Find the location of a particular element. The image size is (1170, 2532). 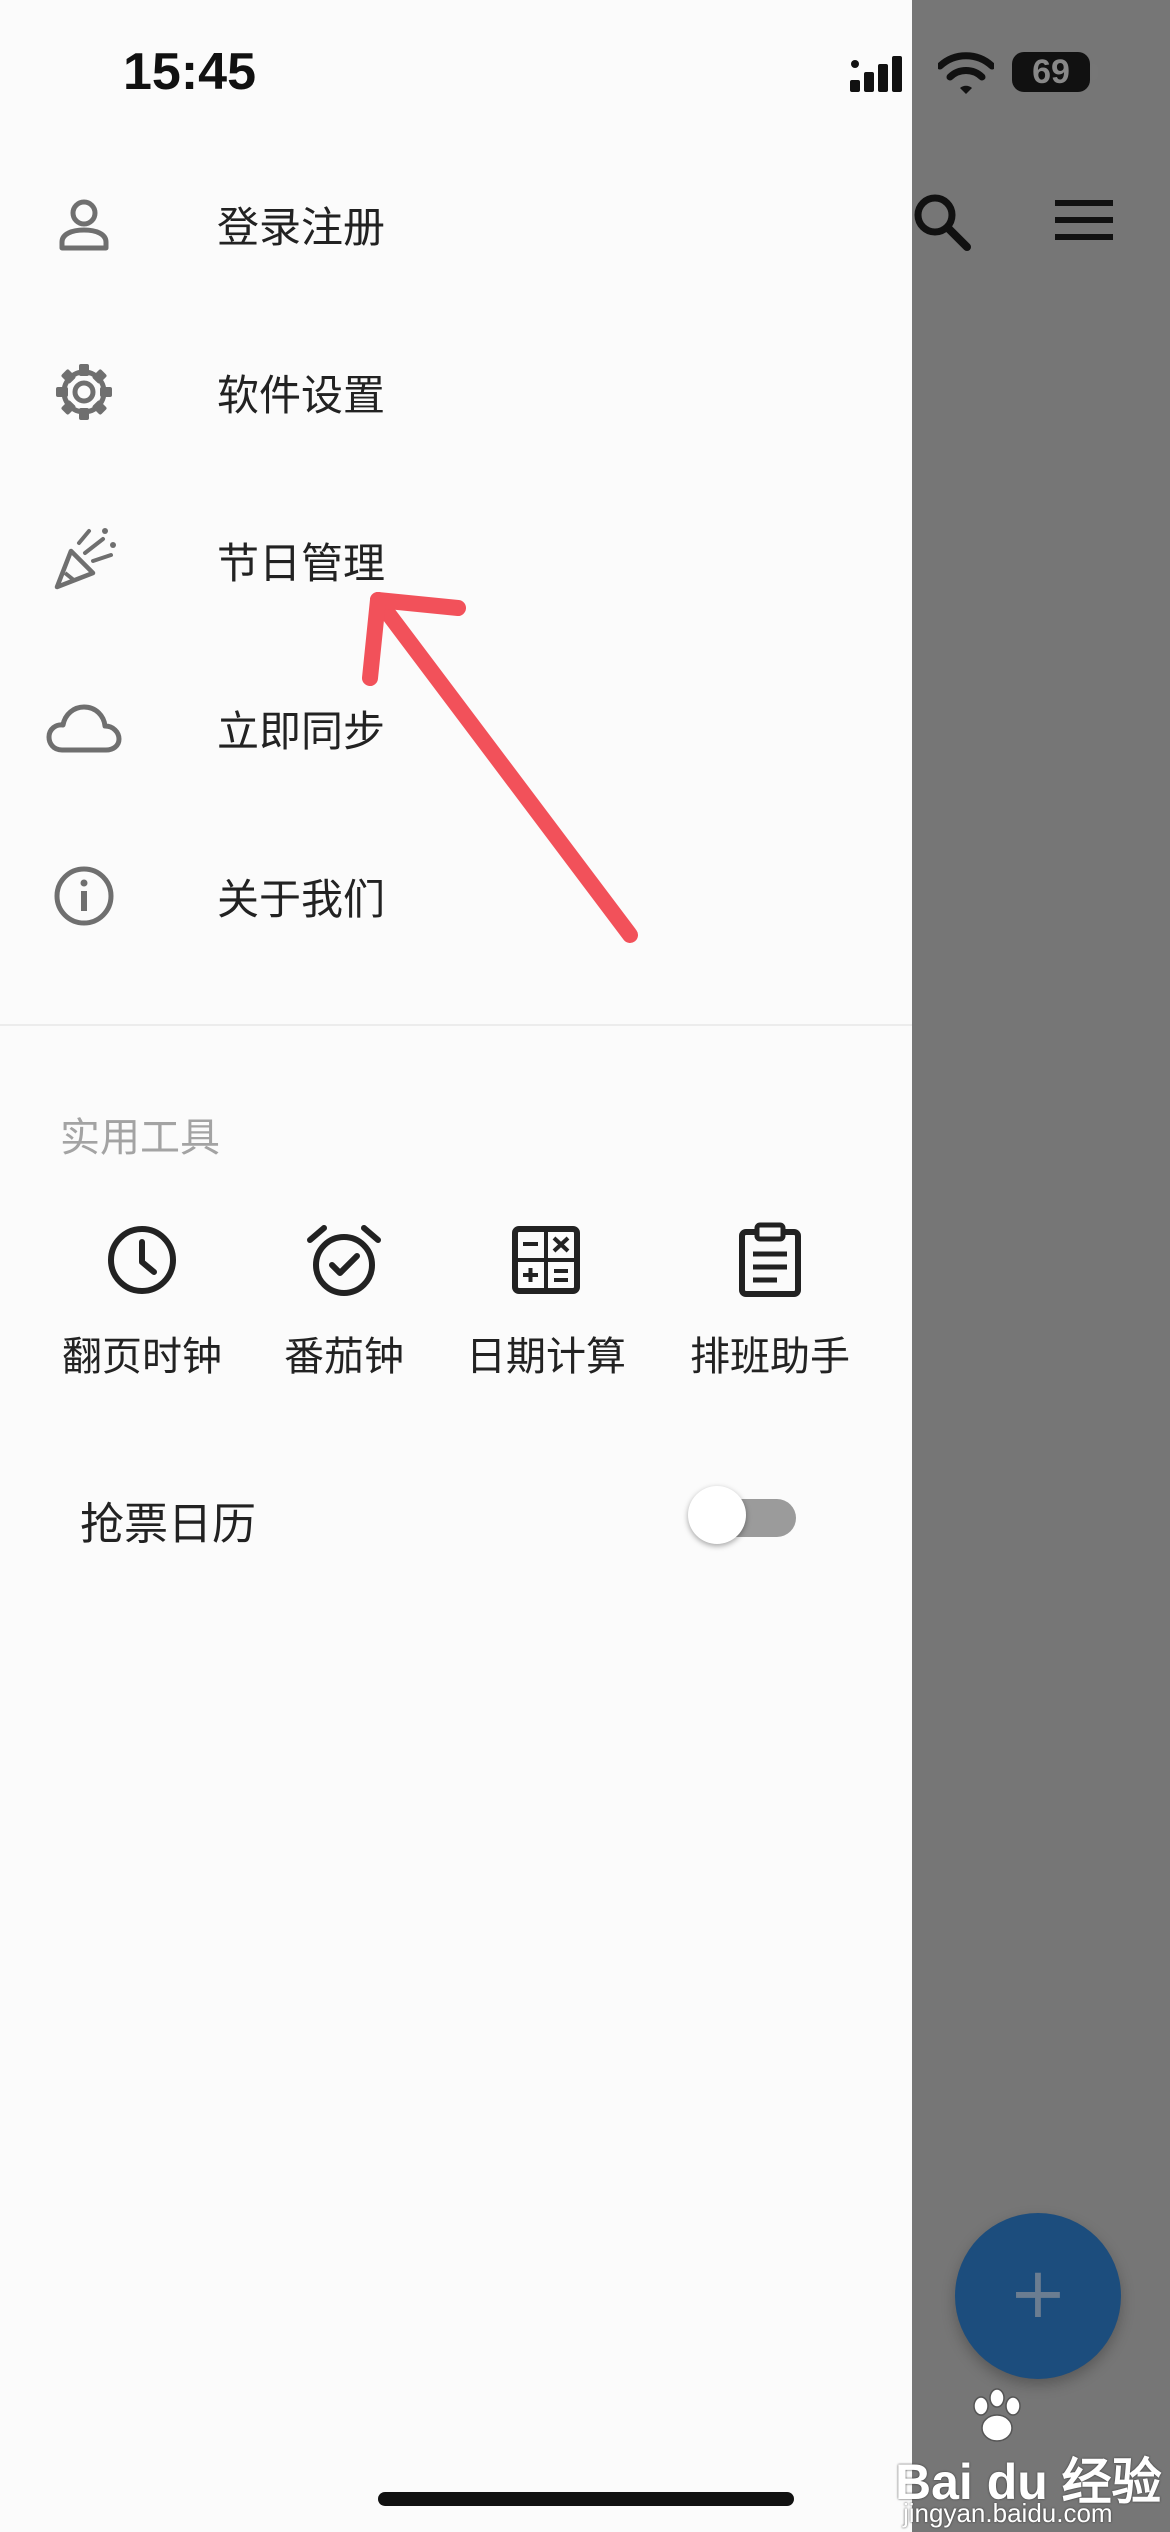

tool-label: 日期计算 is located at coordinates (546, 1357).